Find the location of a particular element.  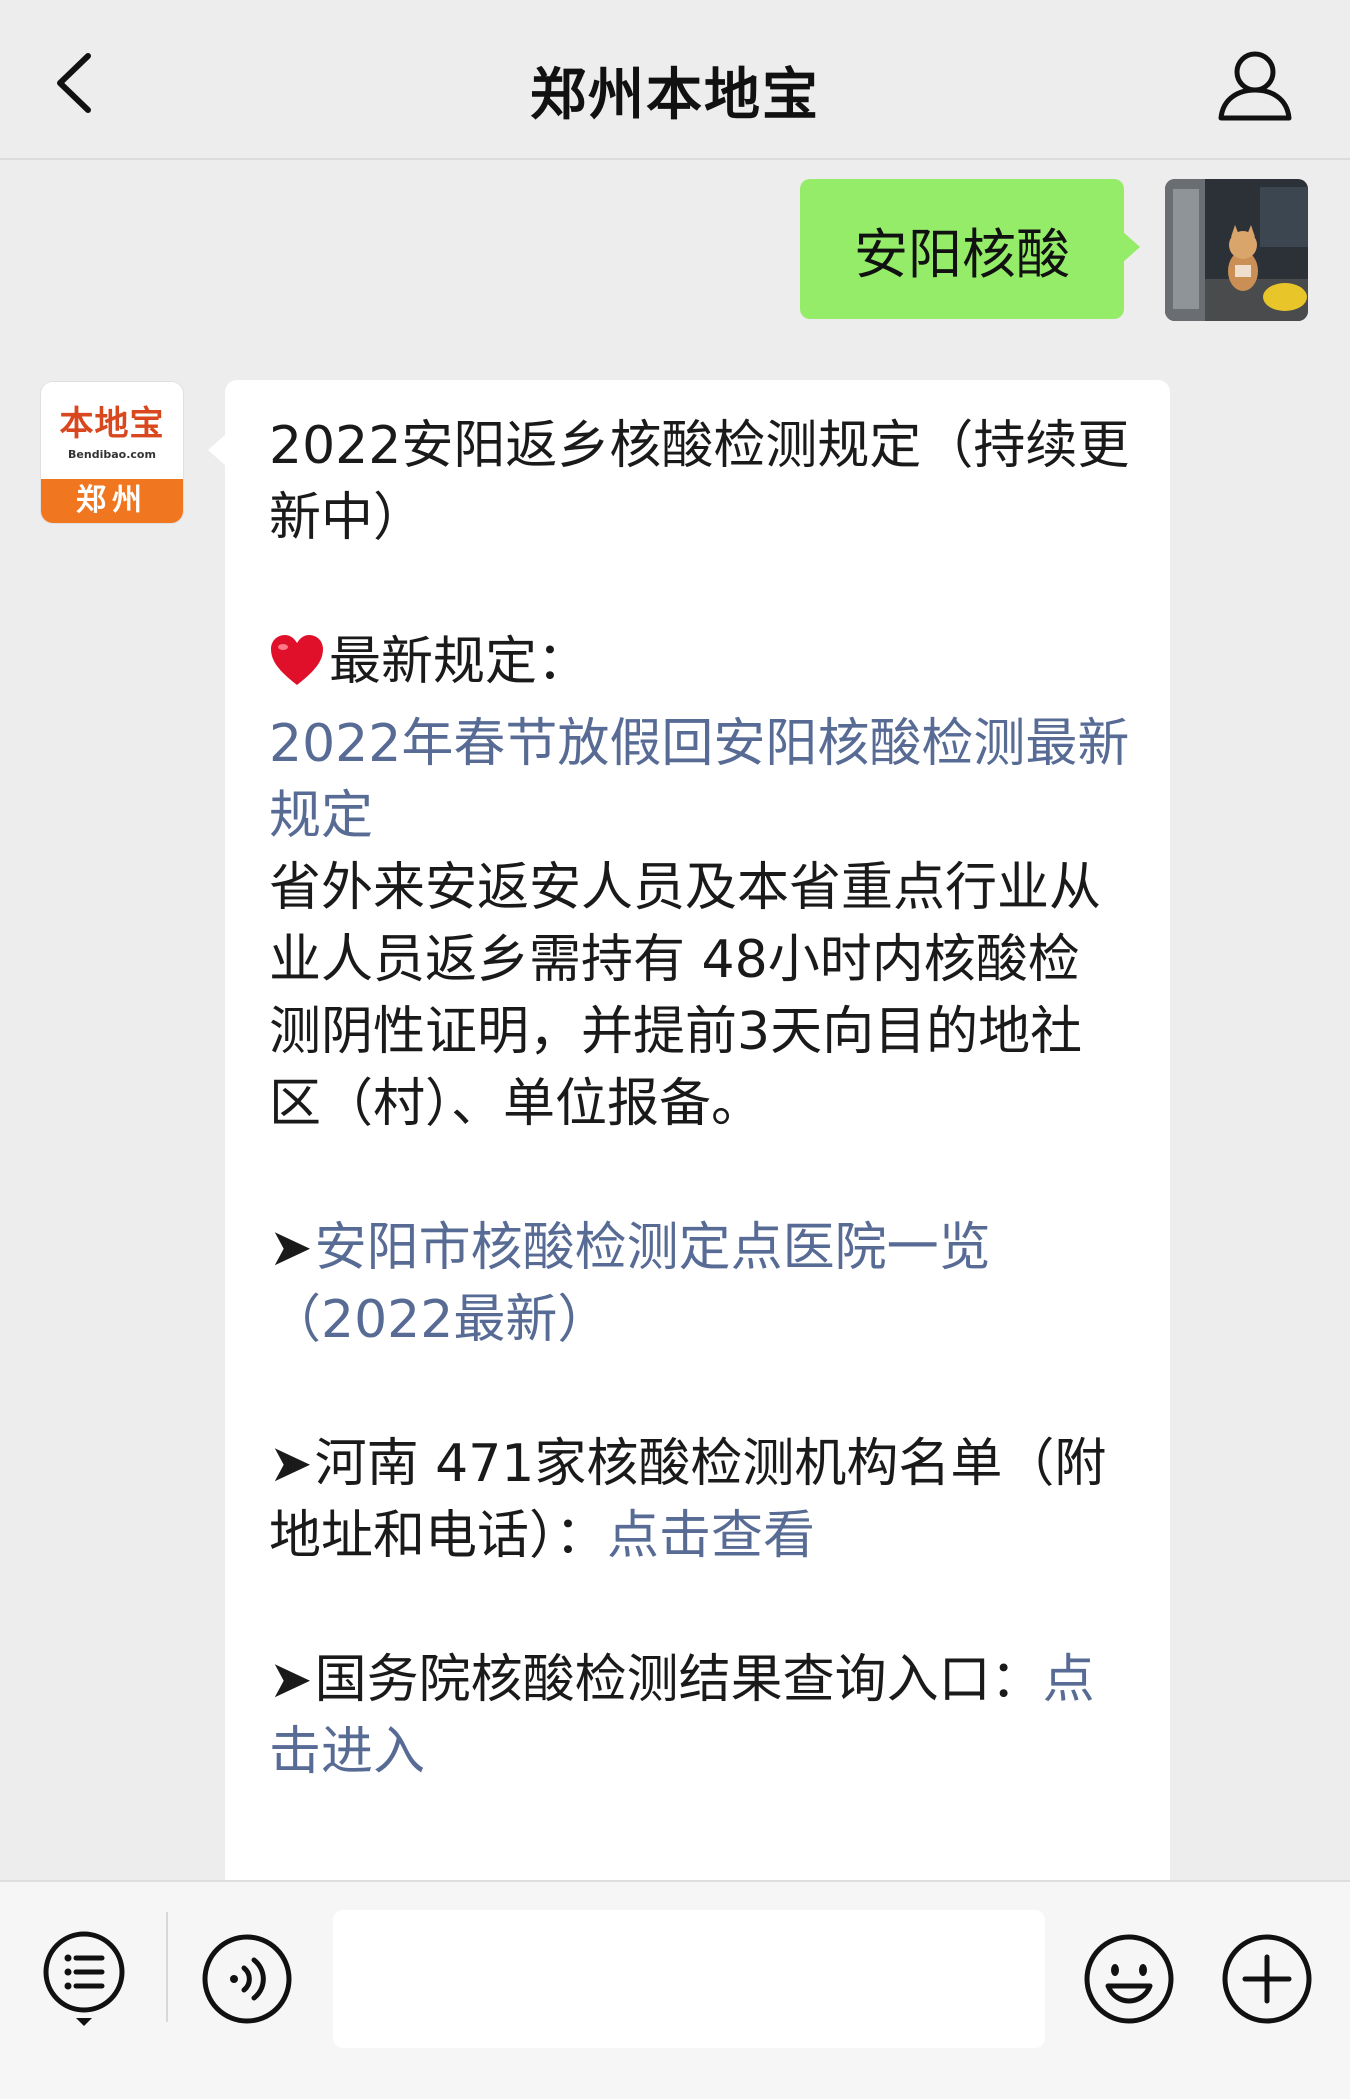

message-headline: 2022安阳返乡核酸检测规定（持续更新中） is located at coordinates (699, 482).